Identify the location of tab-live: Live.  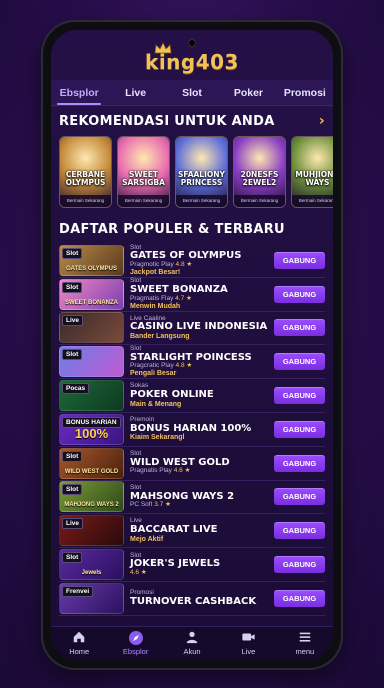
(135, 93).